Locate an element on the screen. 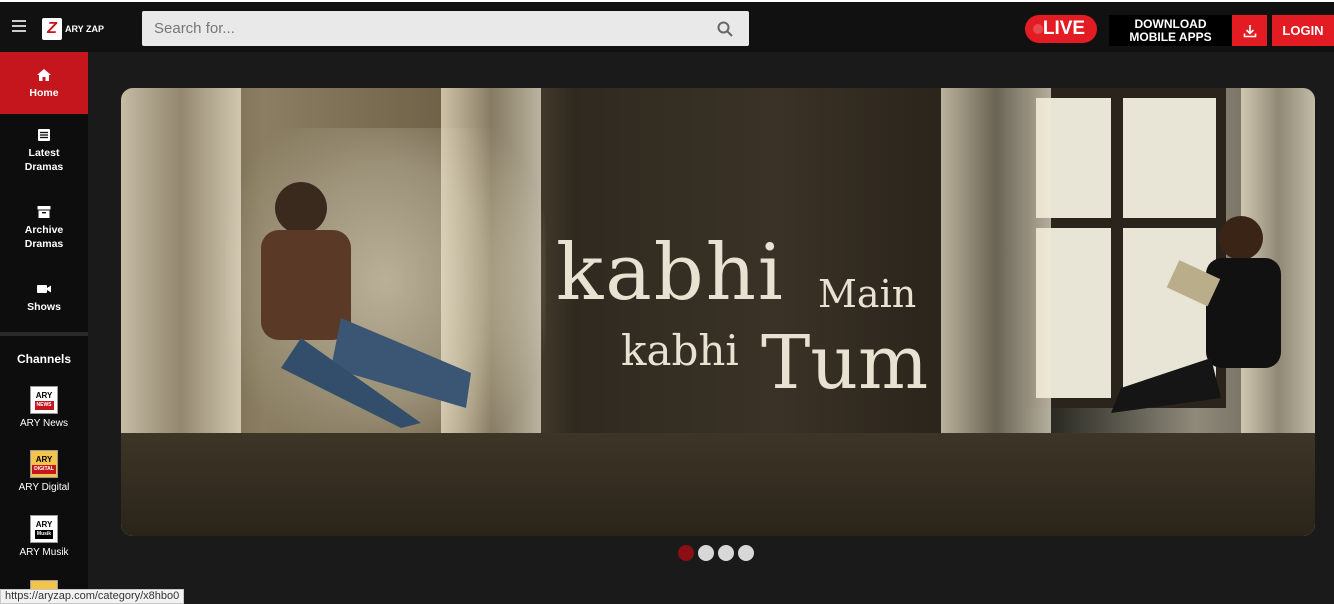 This screenshot has width=1334, height=604. ary-news-logo: ARY NEWS is located at coordinates (44, 400).